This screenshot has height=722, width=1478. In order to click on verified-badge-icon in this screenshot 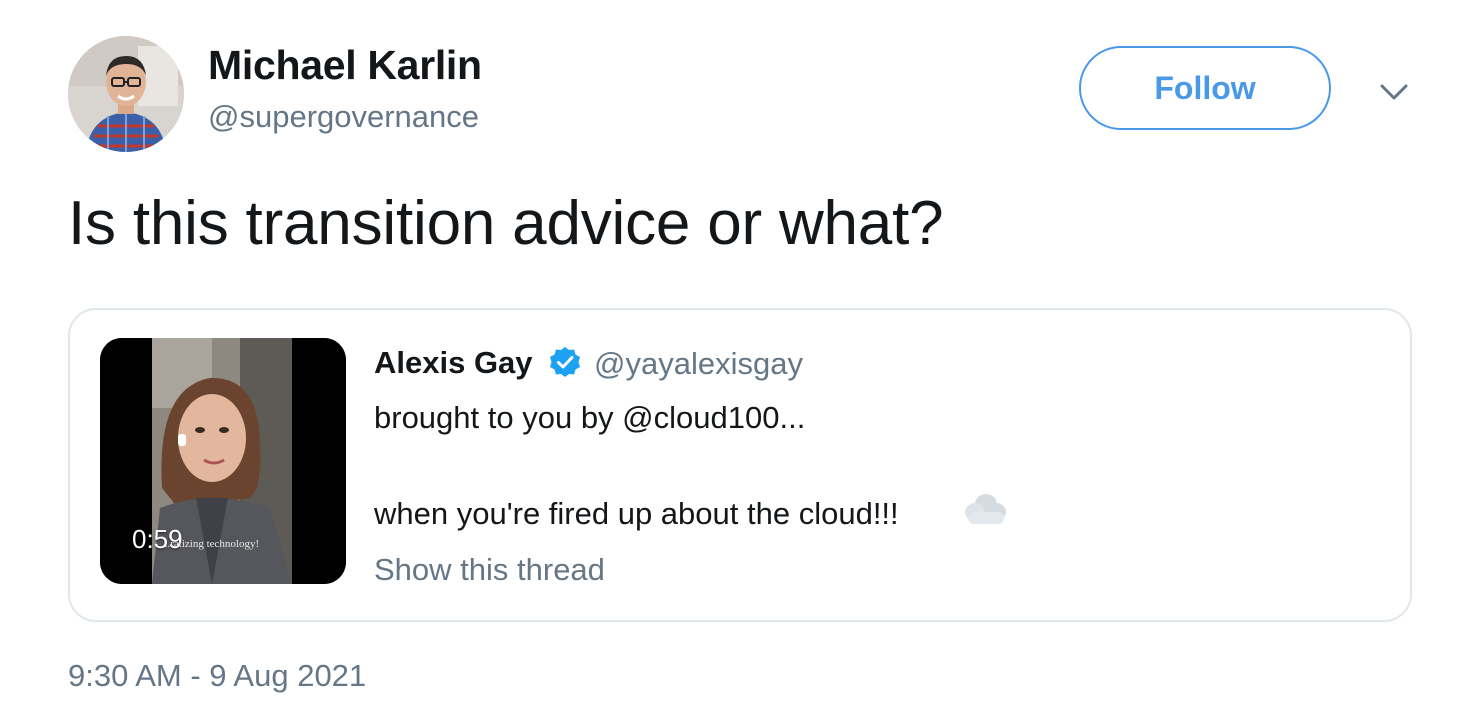, I will do `click(565, 362)`.